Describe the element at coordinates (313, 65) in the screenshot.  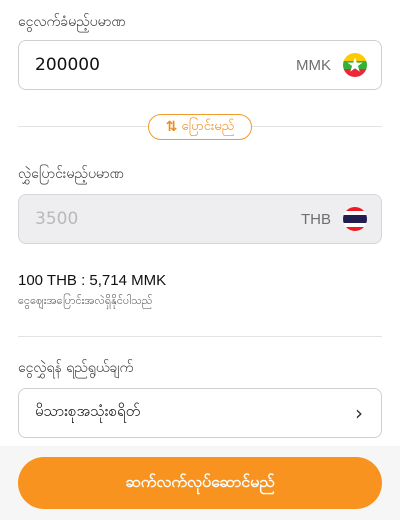
I see `send-currency-code: MMK` at that location.